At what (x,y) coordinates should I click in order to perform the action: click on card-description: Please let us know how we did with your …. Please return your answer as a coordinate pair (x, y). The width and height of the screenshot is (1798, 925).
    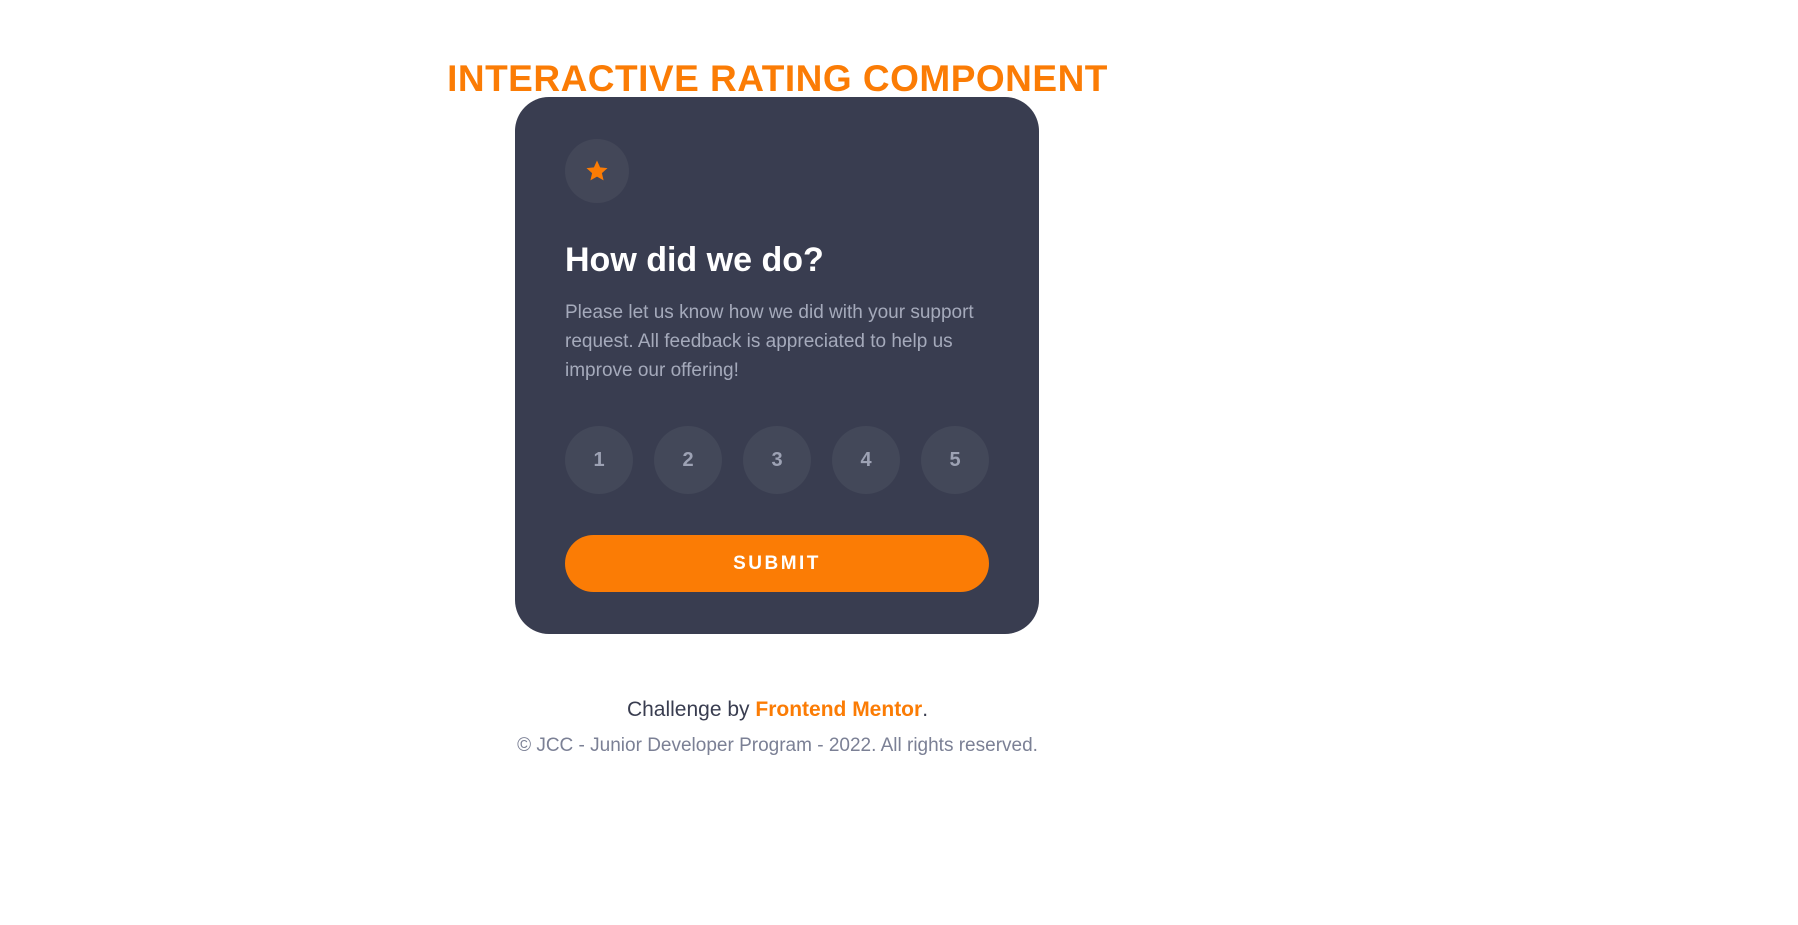
    Looking at the image, I should click on (769, 341).